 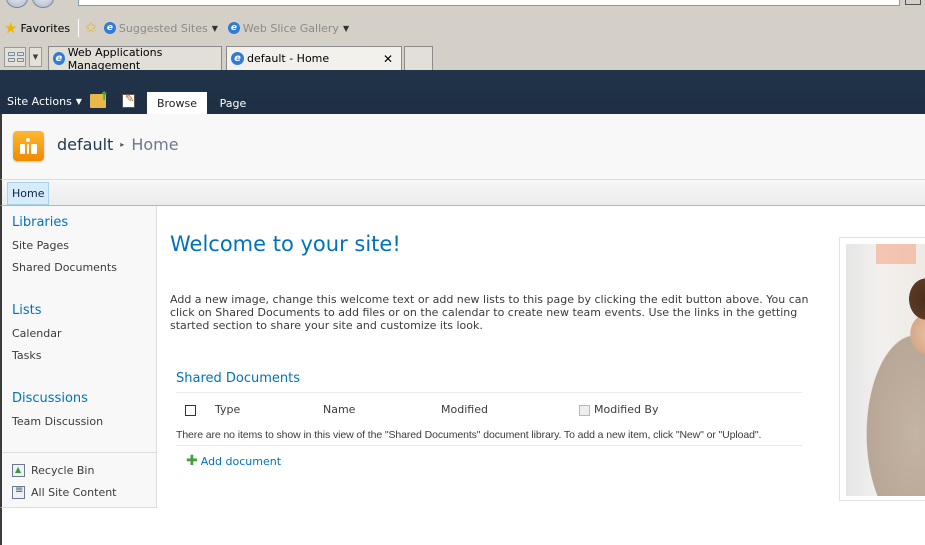 I want to click on back-button, so click(x=17, y=4).